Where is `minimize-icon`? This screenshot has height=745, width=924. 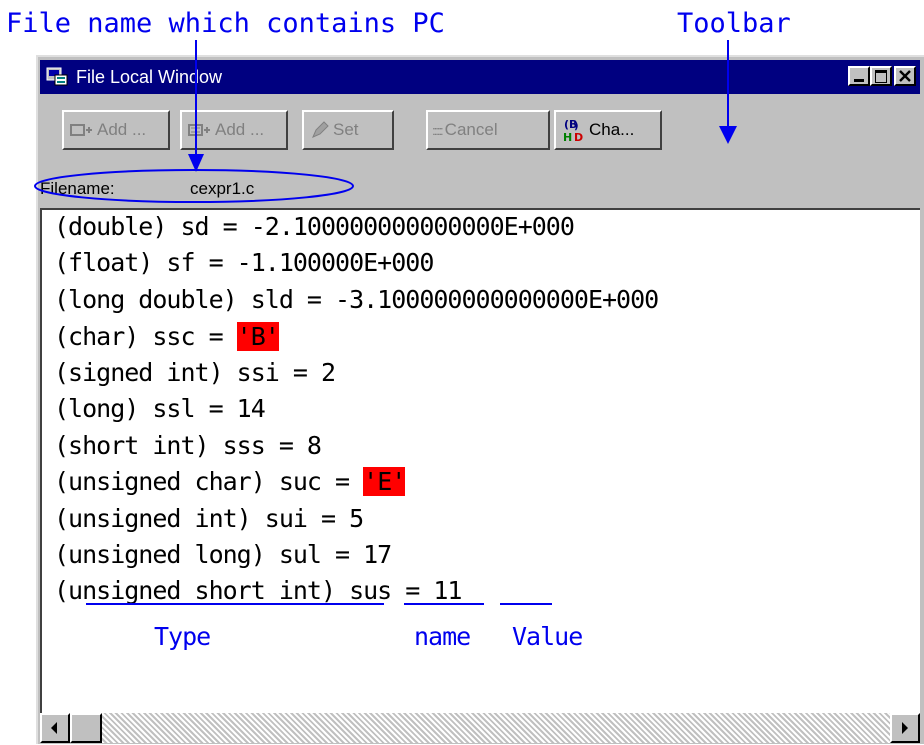
minimize-icon is located at coordinates (859, 80).